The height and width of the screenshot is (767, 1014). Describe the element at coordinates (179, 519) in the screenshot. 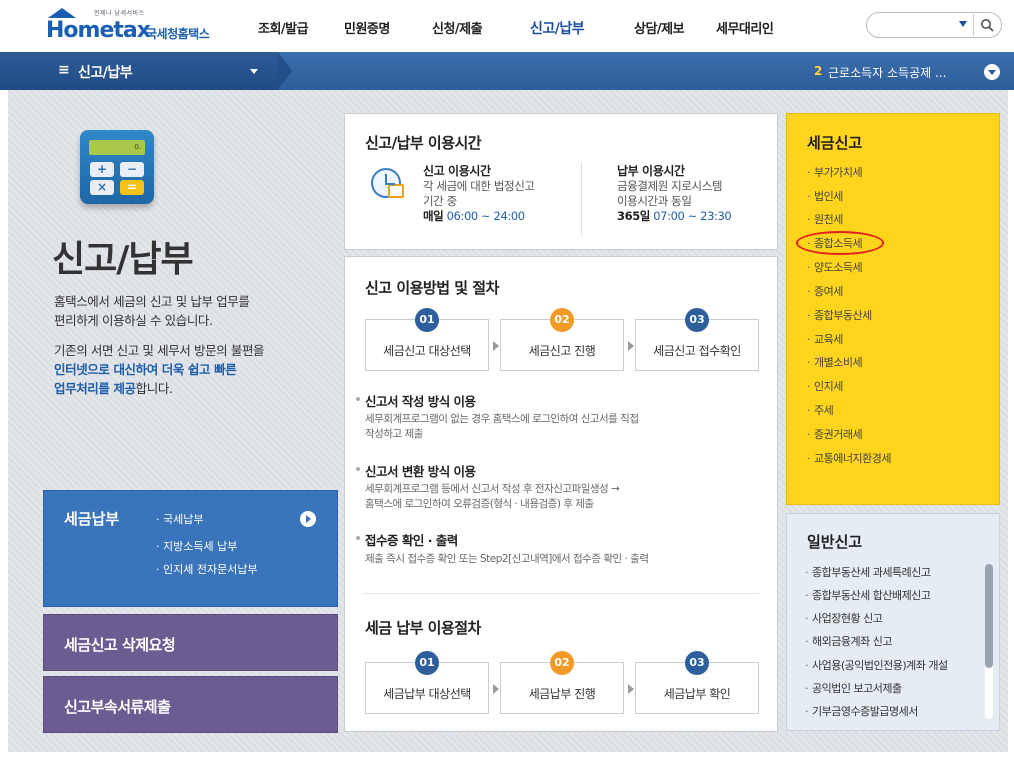

I see `national-tax-payment-link: · 국세납부` at that location.